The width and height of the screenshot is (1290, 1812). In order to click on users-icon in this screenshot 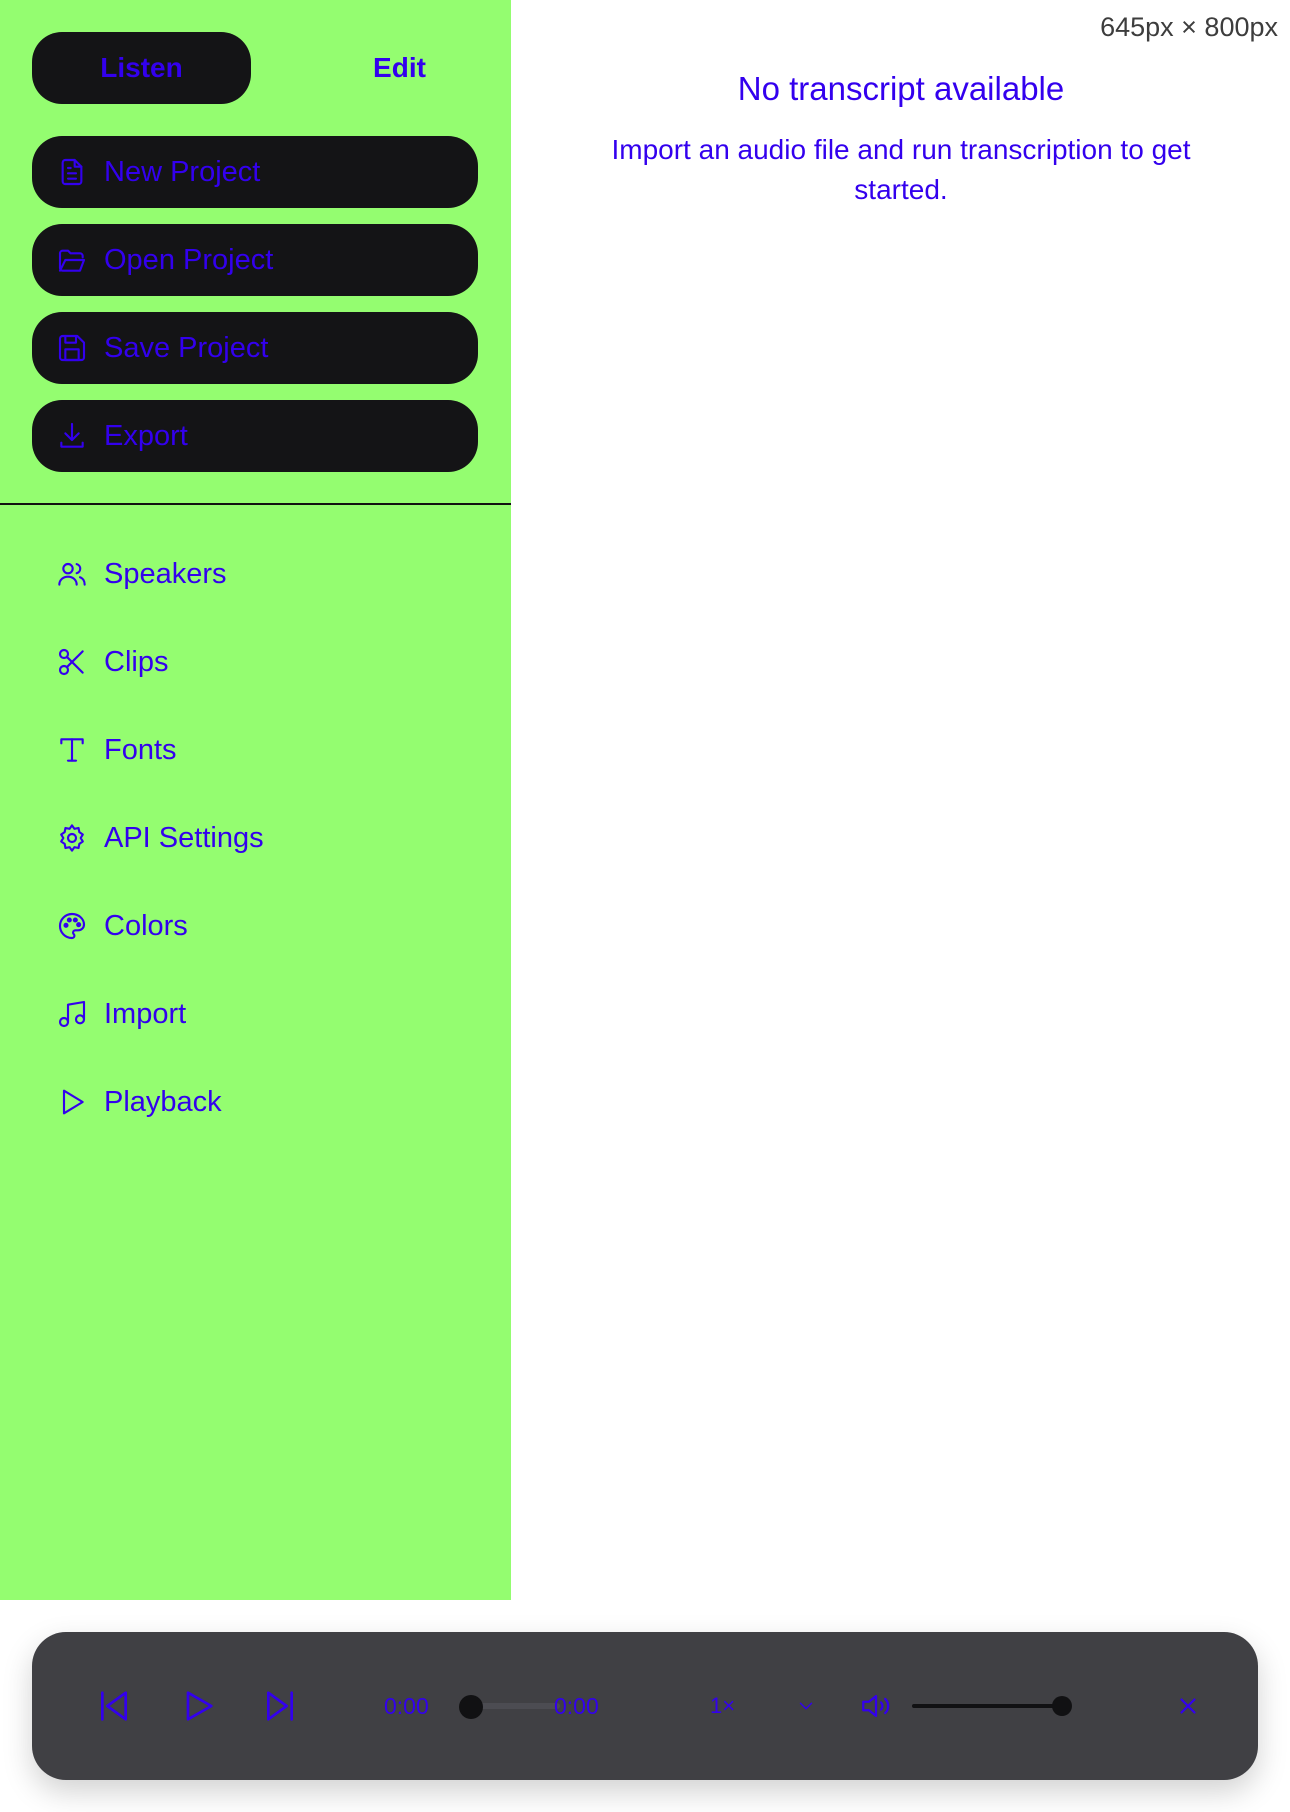, I will do `click(72, 574)`.